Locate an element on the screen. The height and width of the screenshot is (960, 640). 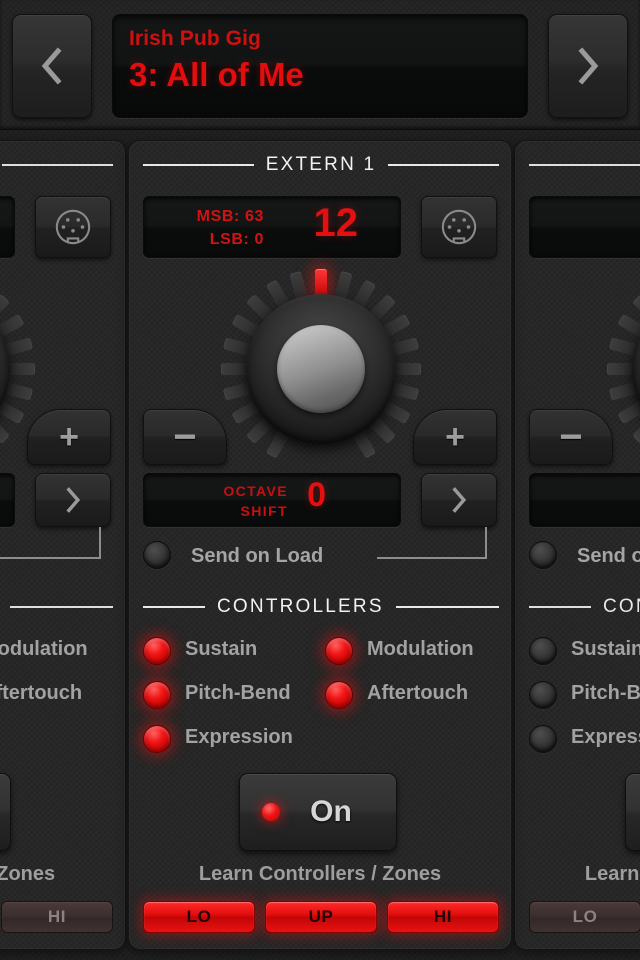
chevron-left-icon is located at coordinates (51, 66).